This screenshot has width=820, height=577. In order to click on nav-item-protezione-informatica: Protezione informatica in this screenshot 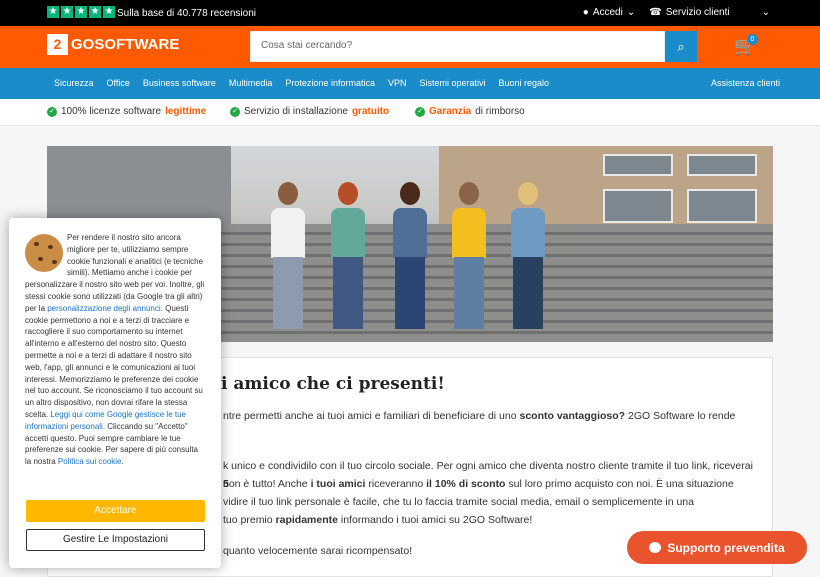, I will do `click(330, 83)`.